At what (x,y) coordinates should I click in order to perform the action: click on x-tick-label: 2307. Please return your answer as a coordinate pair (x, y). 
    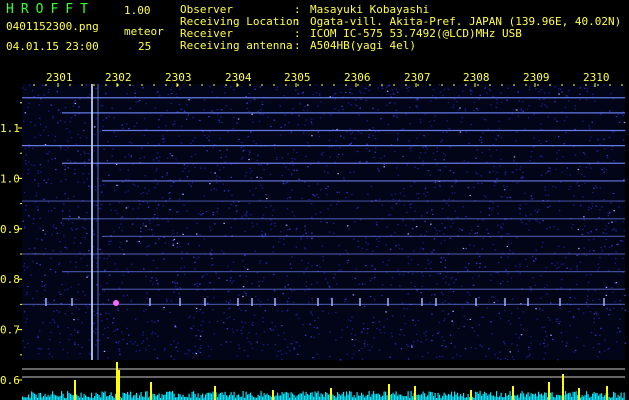
    Looking at the image, I should click on (417, 77).